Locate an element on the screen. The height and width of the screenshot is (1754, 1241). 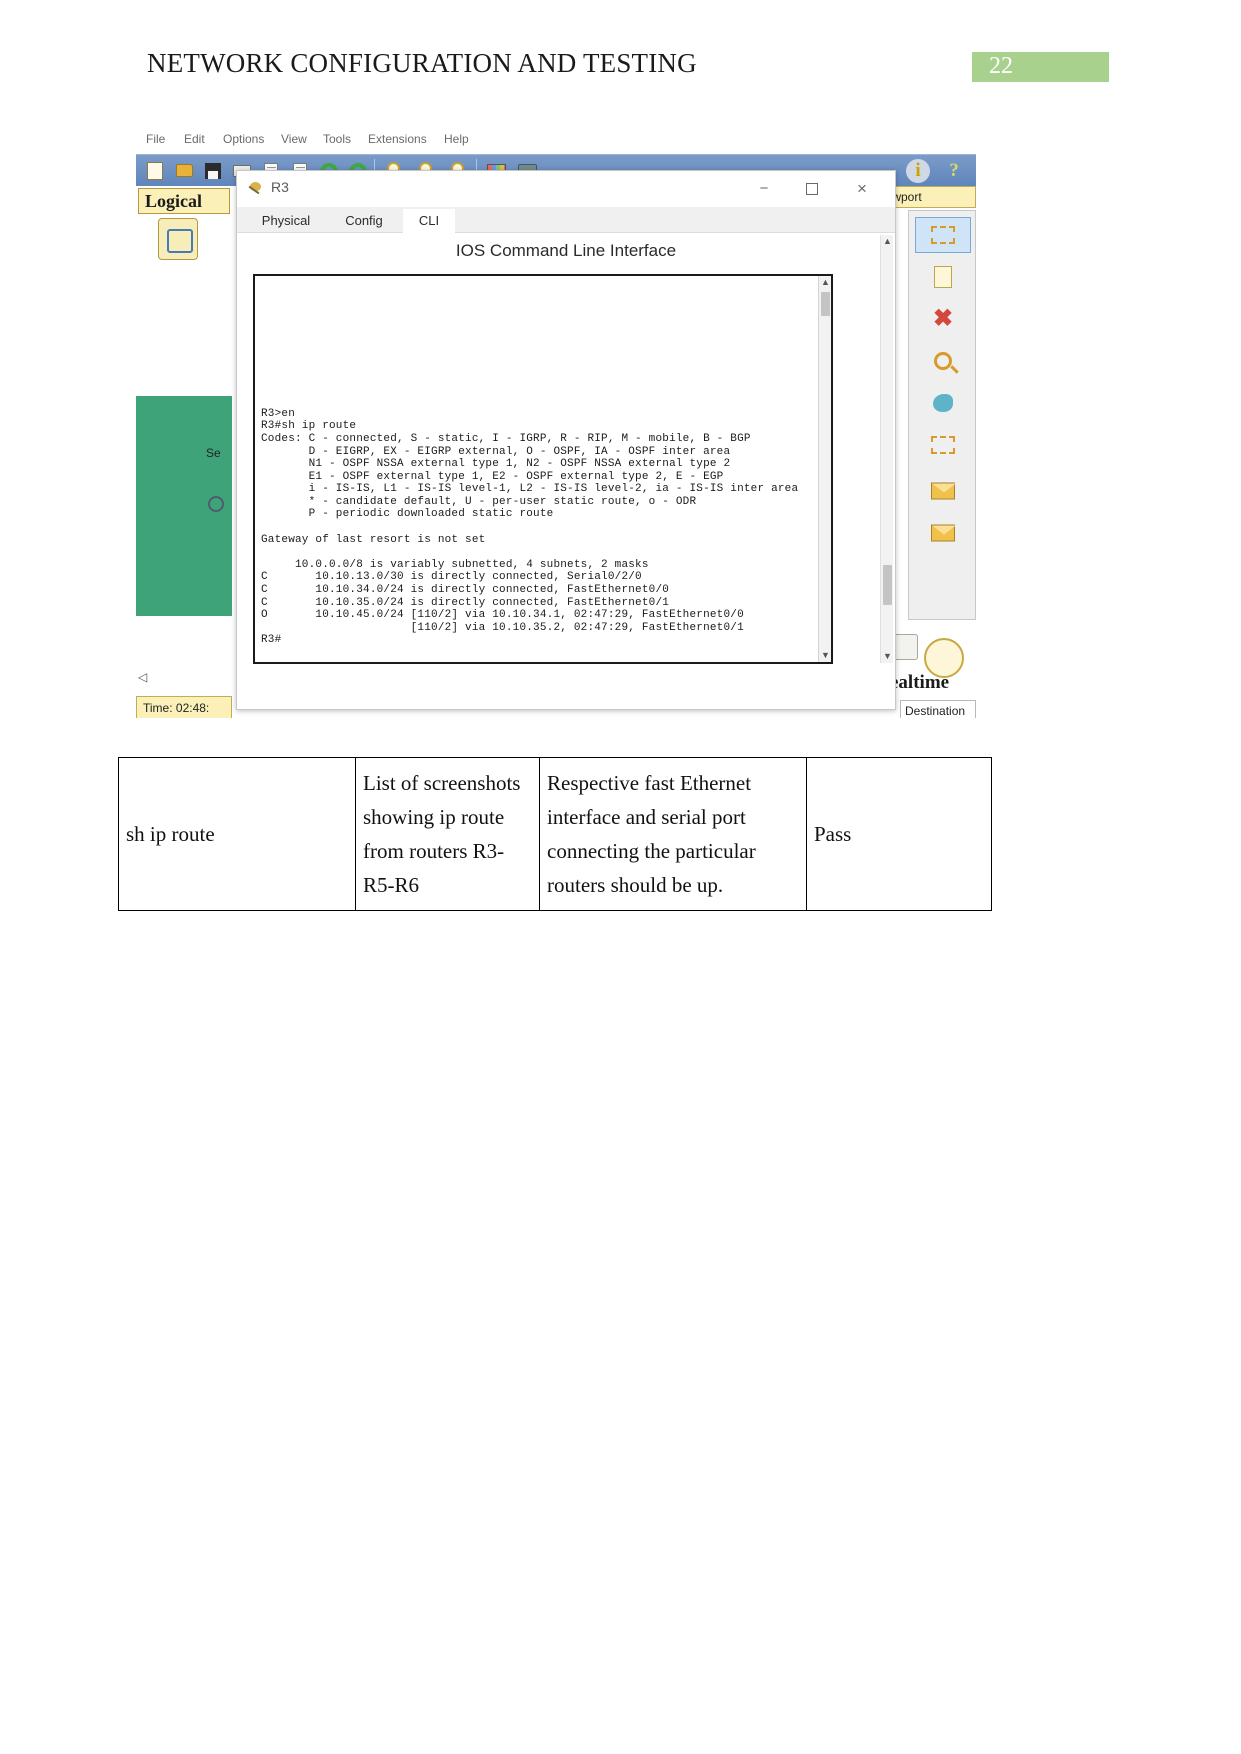
info-icon: i is located at coordinates (918, 171).